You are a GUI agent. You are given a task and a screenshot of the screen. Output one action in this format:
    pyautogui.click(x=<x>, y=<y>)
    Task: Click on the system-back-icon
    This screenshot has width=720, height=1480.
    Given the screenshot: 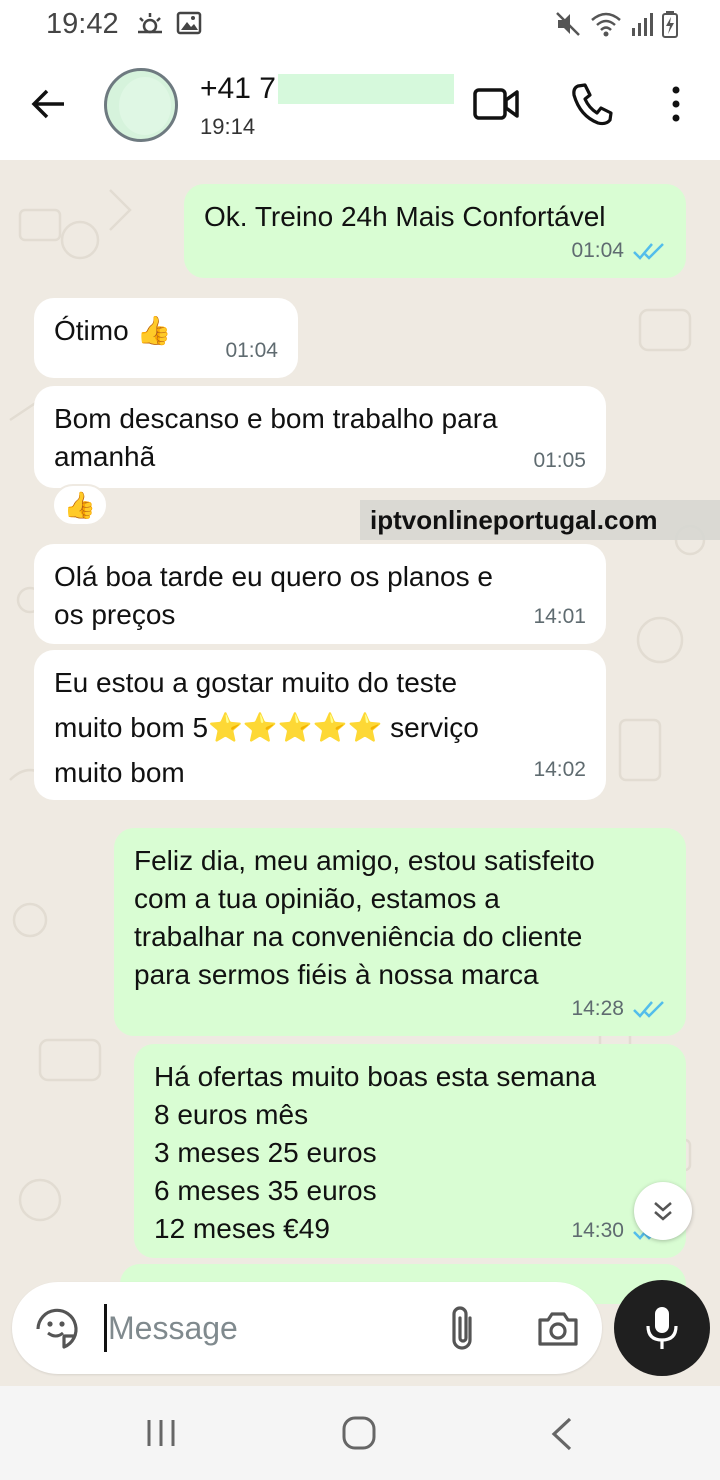 What is the action you would take?
    pyautogui.click(x=563, y=1434)
    